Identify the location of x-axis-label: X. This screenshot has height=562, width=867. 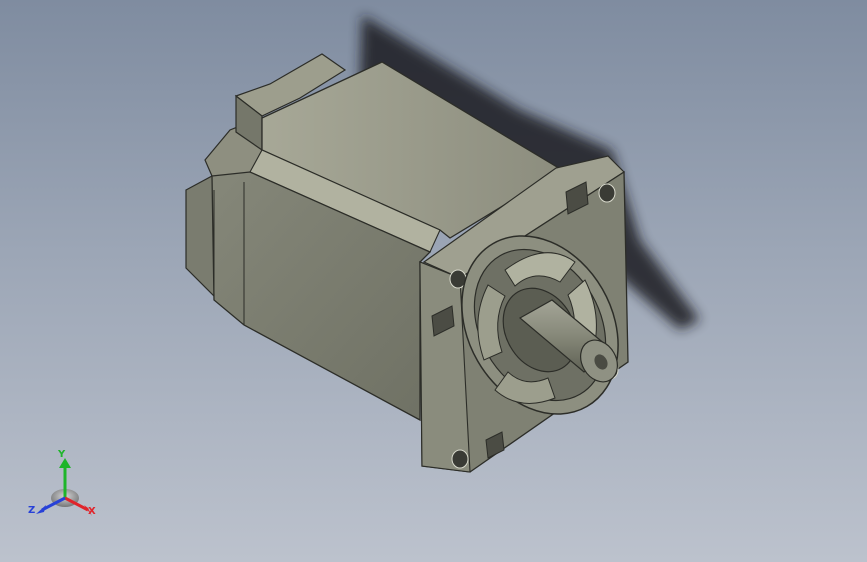
(92, 511).